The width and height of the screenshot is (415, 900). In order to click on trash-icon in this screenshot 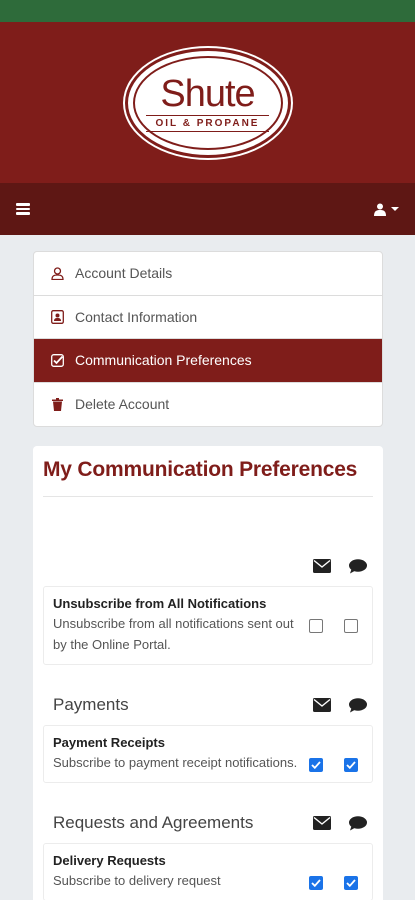, I will do `click(57, 404)`.